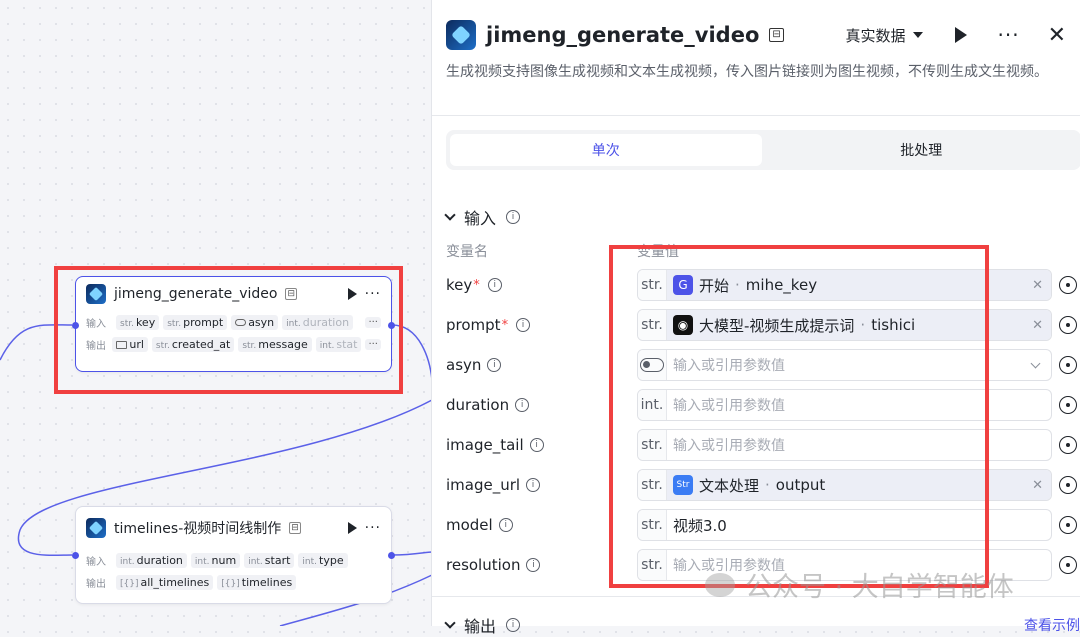 The image size is (1080, 637). I want to click on field-value: 视频3.0, so click(700, 525).